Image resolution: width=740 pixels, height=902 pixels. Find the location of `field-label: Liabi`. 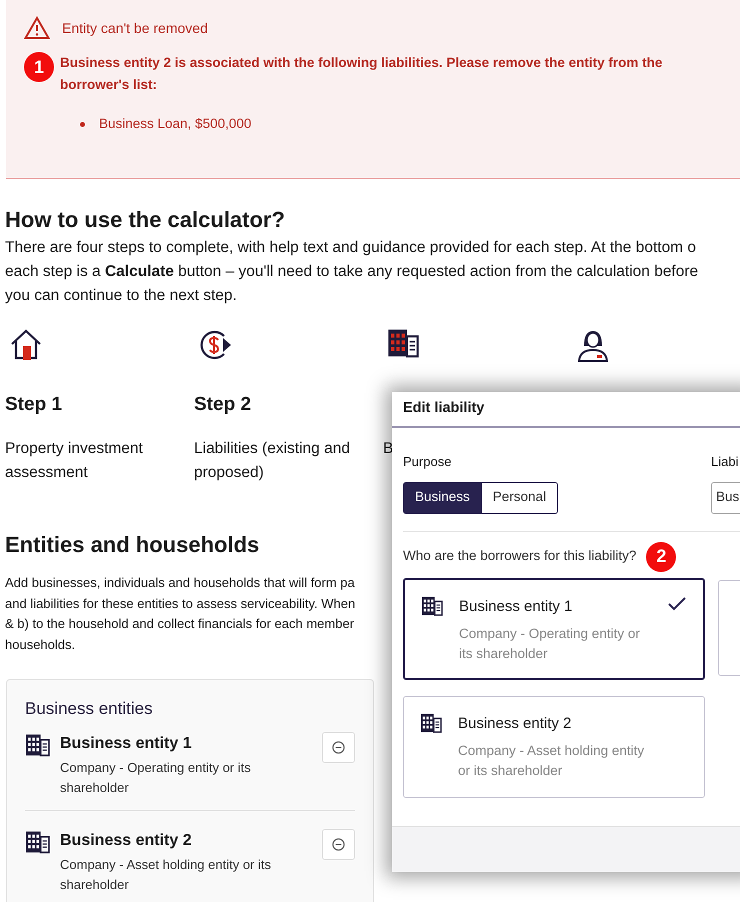

field-label: Liabi is located at coordinates (724, 462).